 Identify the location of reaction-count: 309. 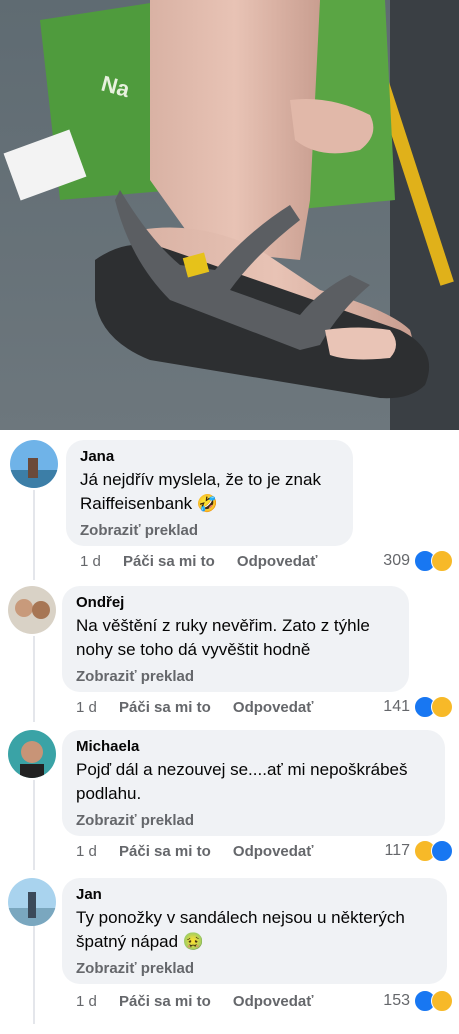
(396, 560).